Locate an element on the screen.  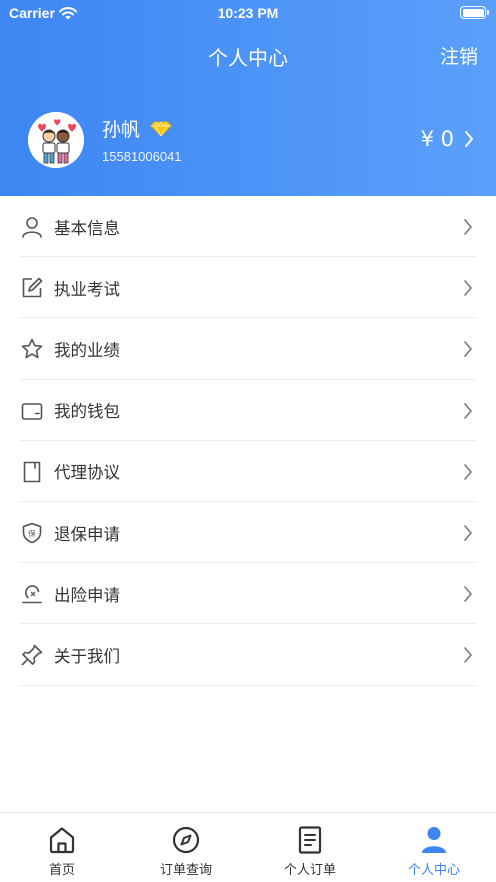
tab-personal-orders: 个人订单 is located at coordinates (310, 847).